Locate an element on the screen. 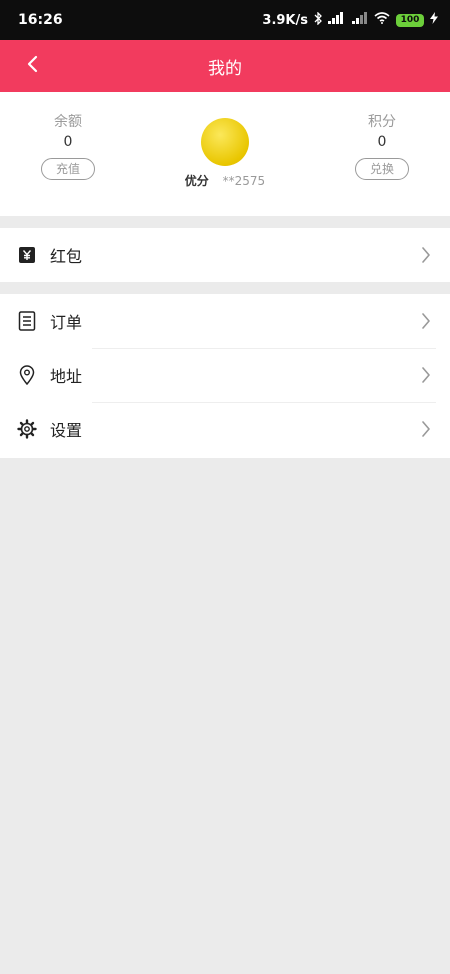  balance-stat: 余额 0 充值 is located at coordinates (68, 146).